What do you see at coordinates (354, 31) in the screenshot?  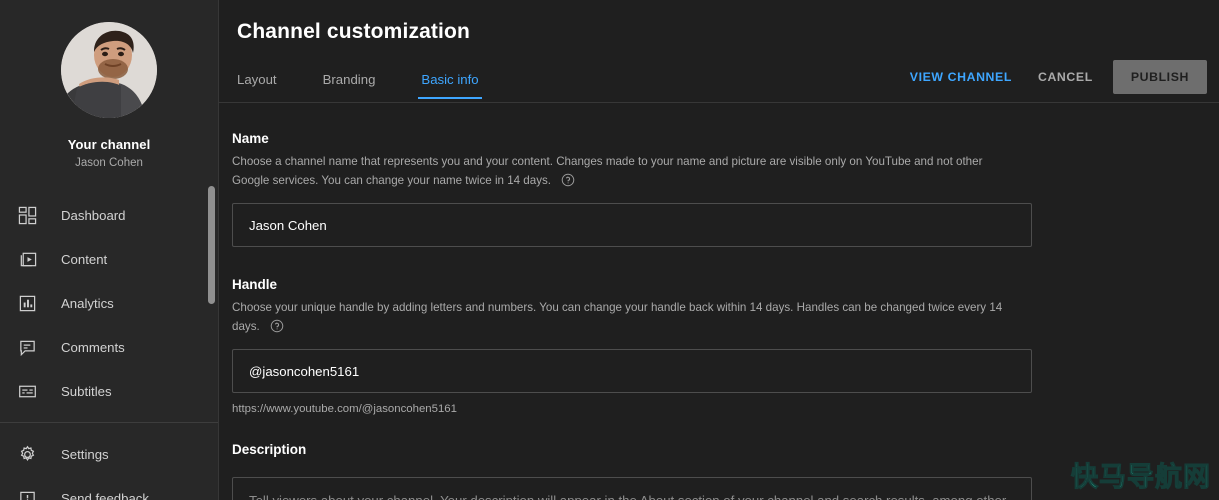 I see `page-title: Channel customization` at bounding box center [354, 31].